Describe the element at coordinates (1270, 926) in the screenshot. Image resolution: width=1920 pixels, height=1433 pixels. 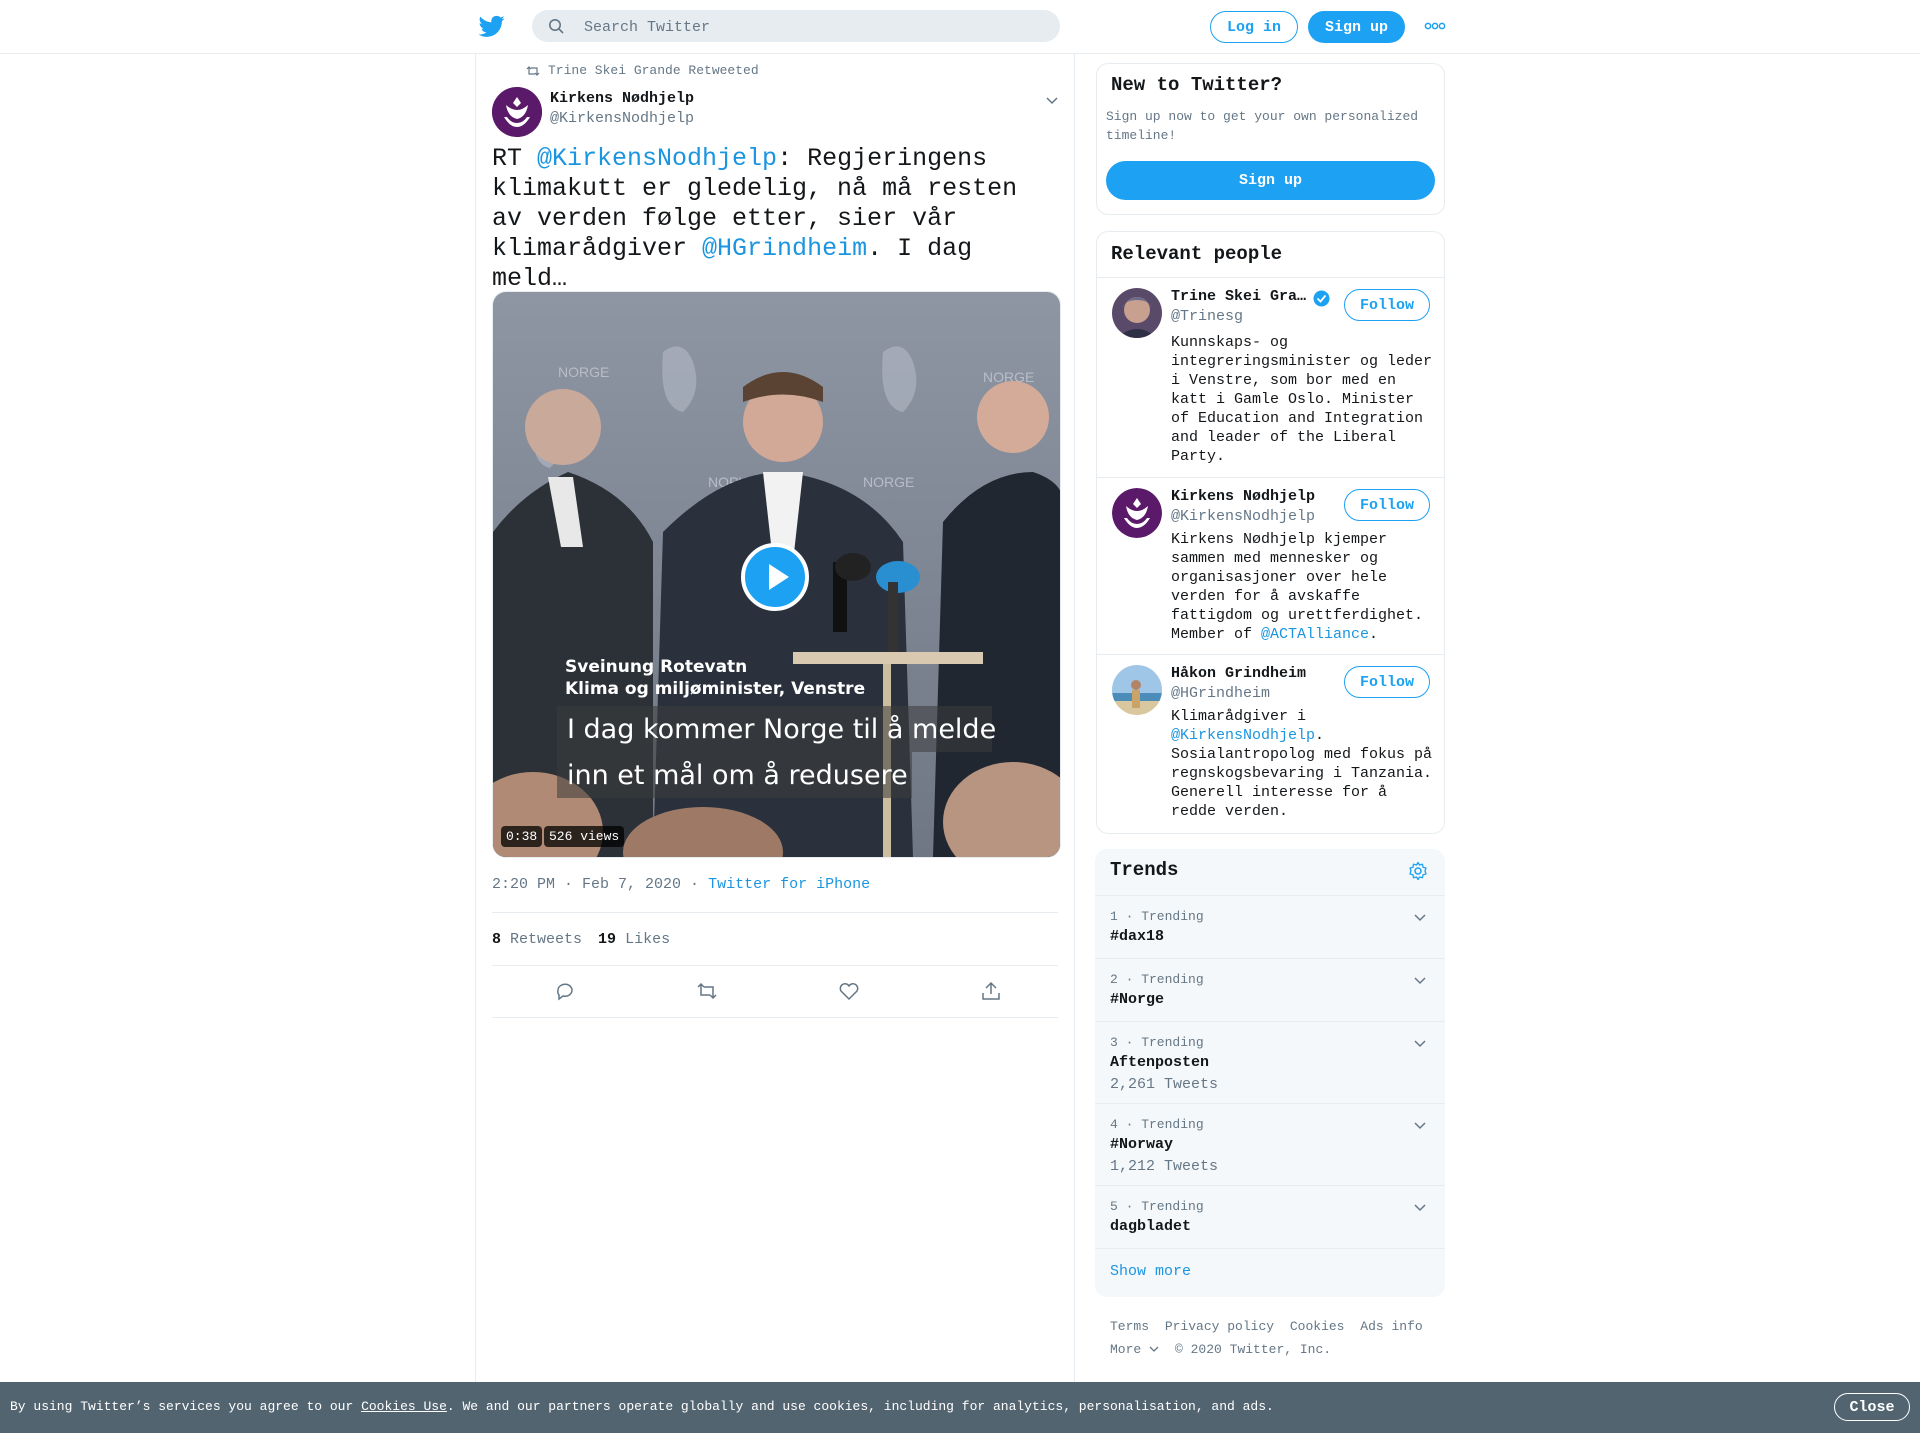
I see `trend-item: 1 · Trending #dax18` at that location.